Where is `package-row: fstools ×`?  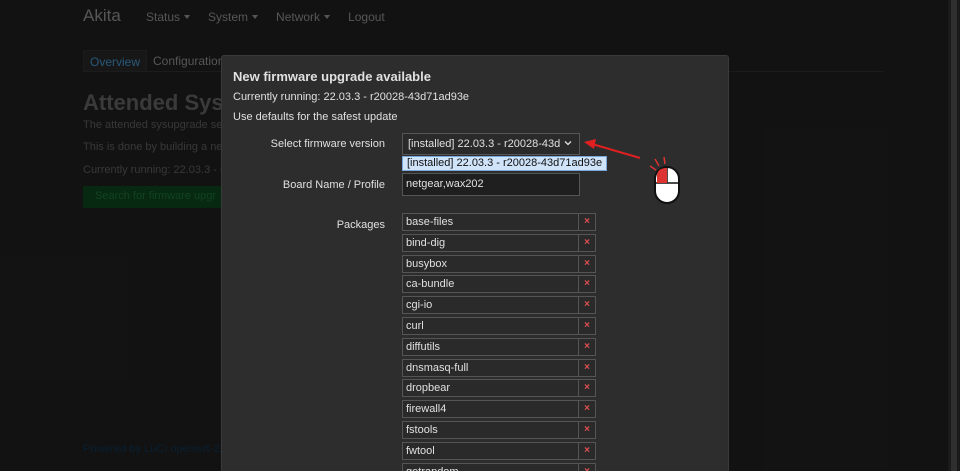
package-row: fstools × is located at coordinates (499, 430).